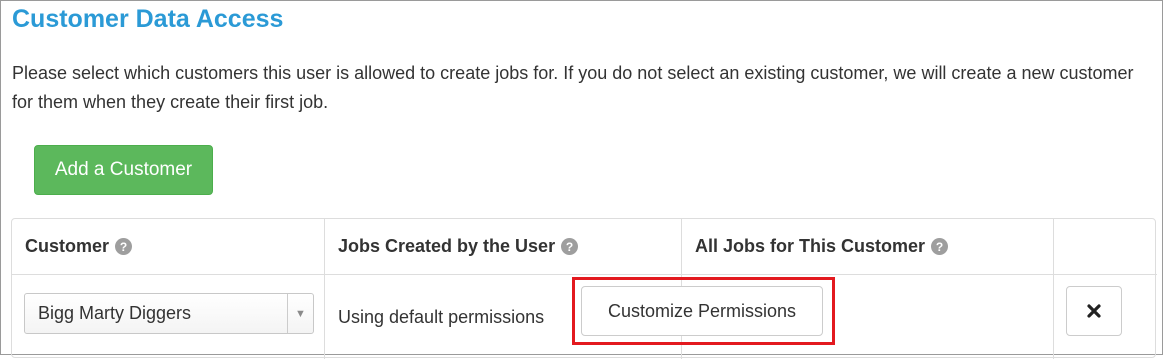 The height and width of the screenshot is (360, 1163). I want to click on chevron-down-icon: ▼, so click(300, 313).